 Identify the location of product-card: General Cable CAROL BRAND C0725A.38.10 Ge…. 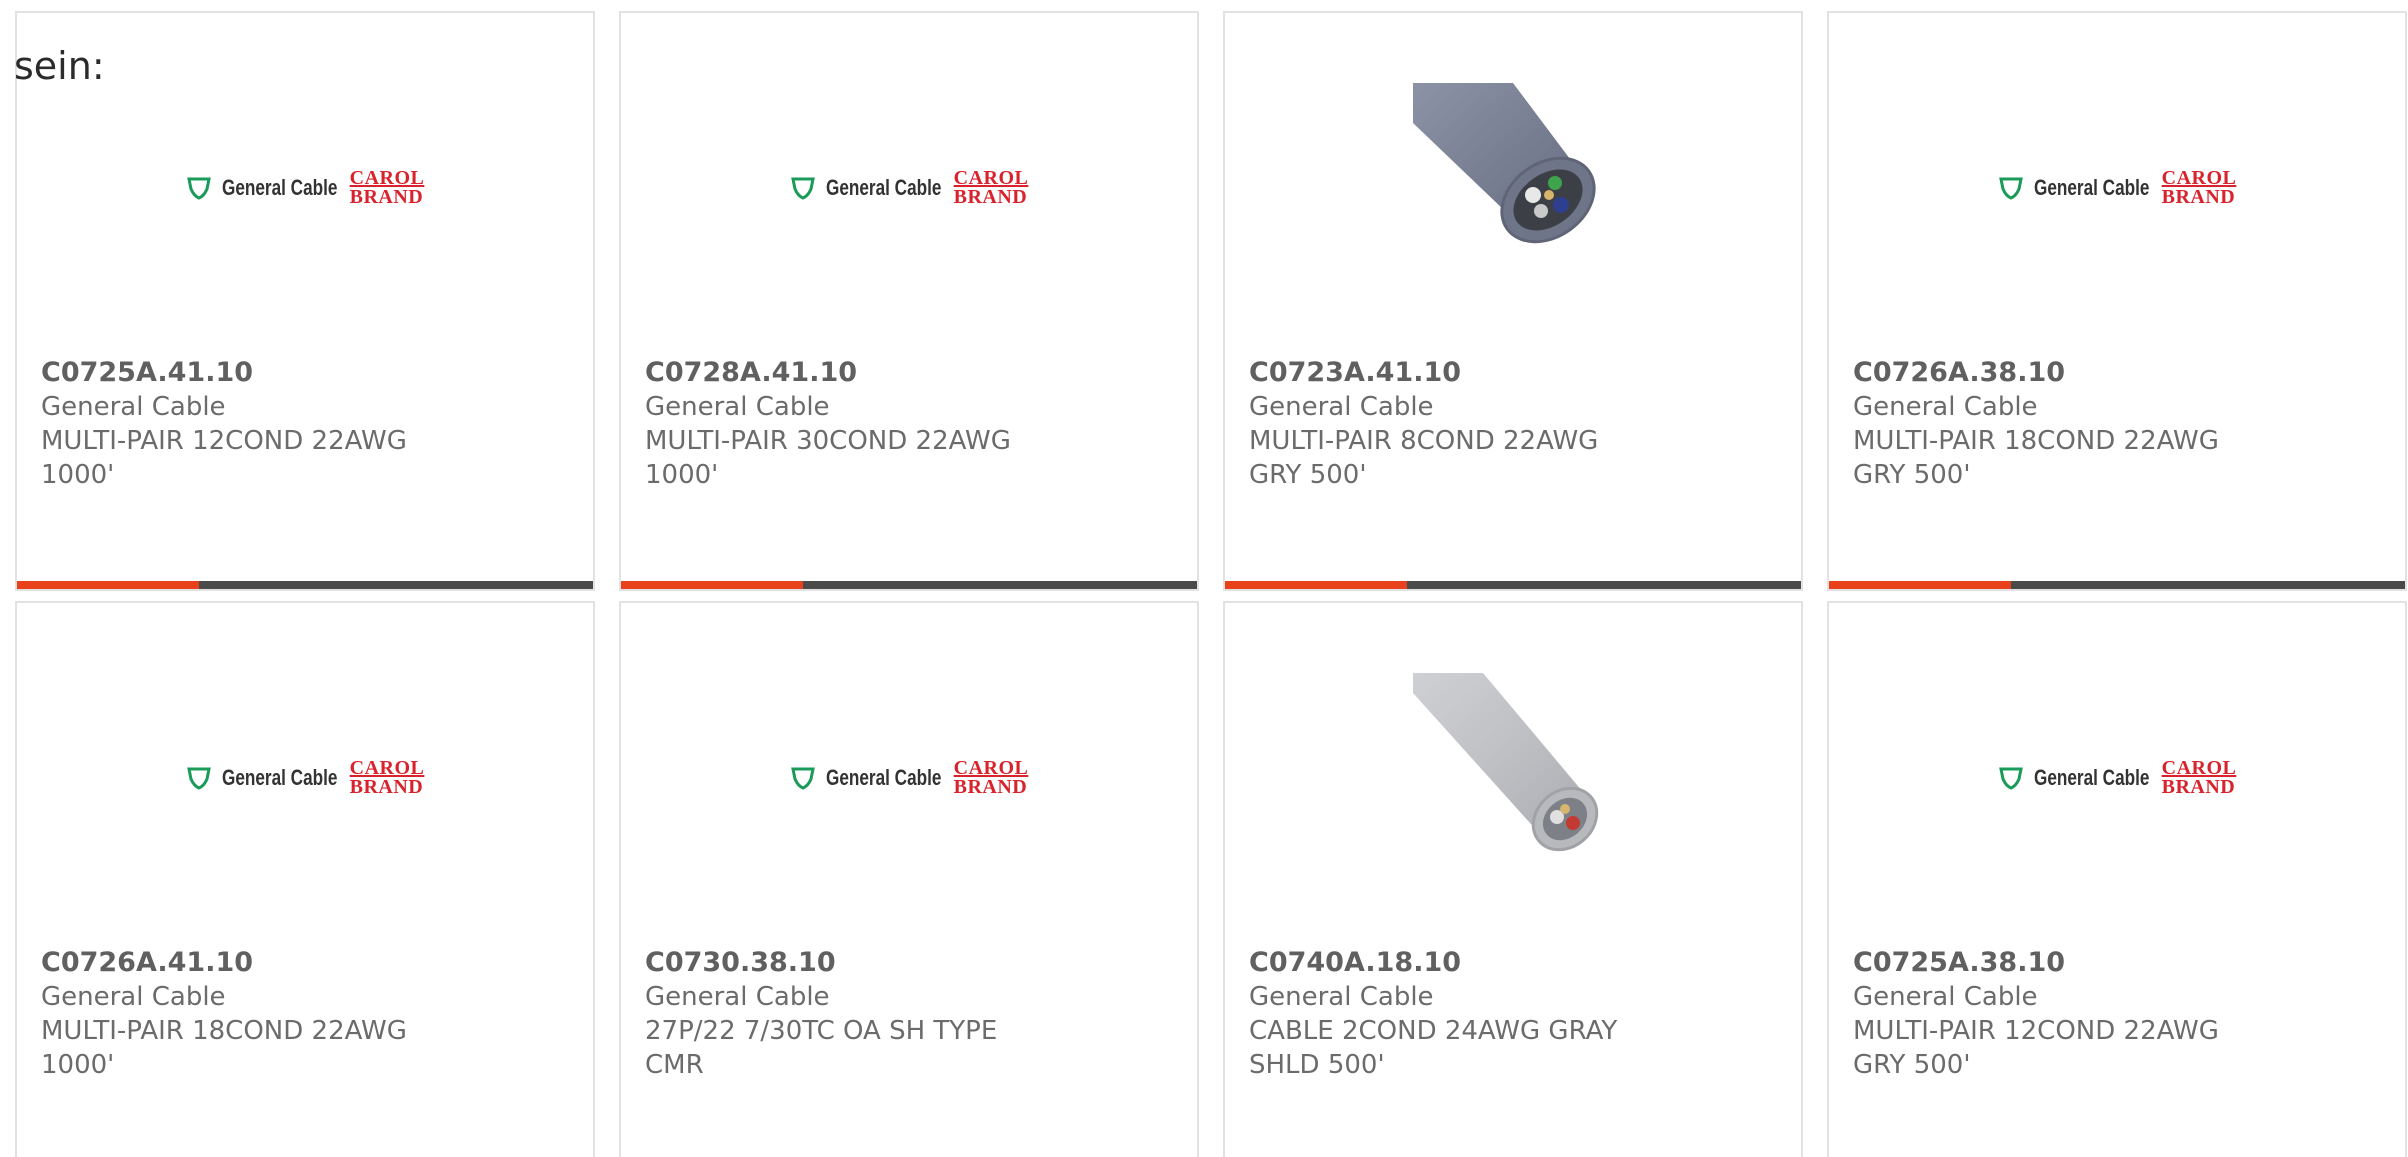
(2117, 879).